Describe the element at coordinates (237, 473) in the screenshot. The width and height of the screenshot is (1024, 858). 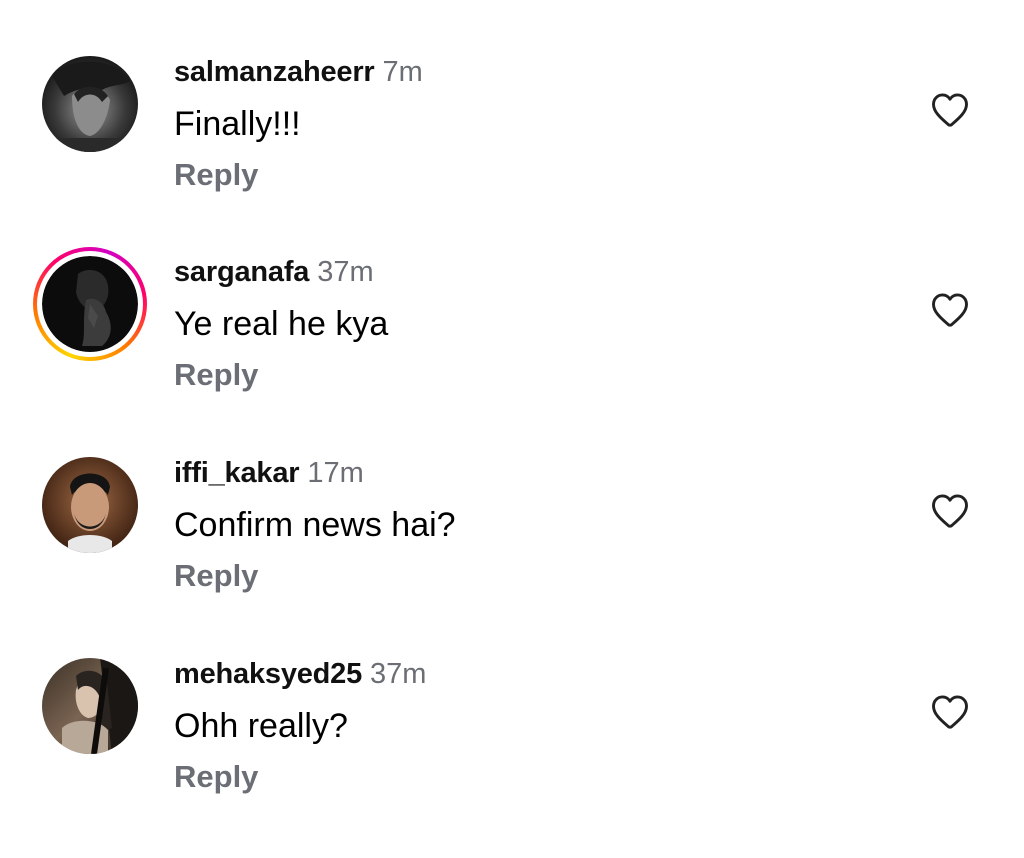
I see `username-link: iffi_kakar` at that location.